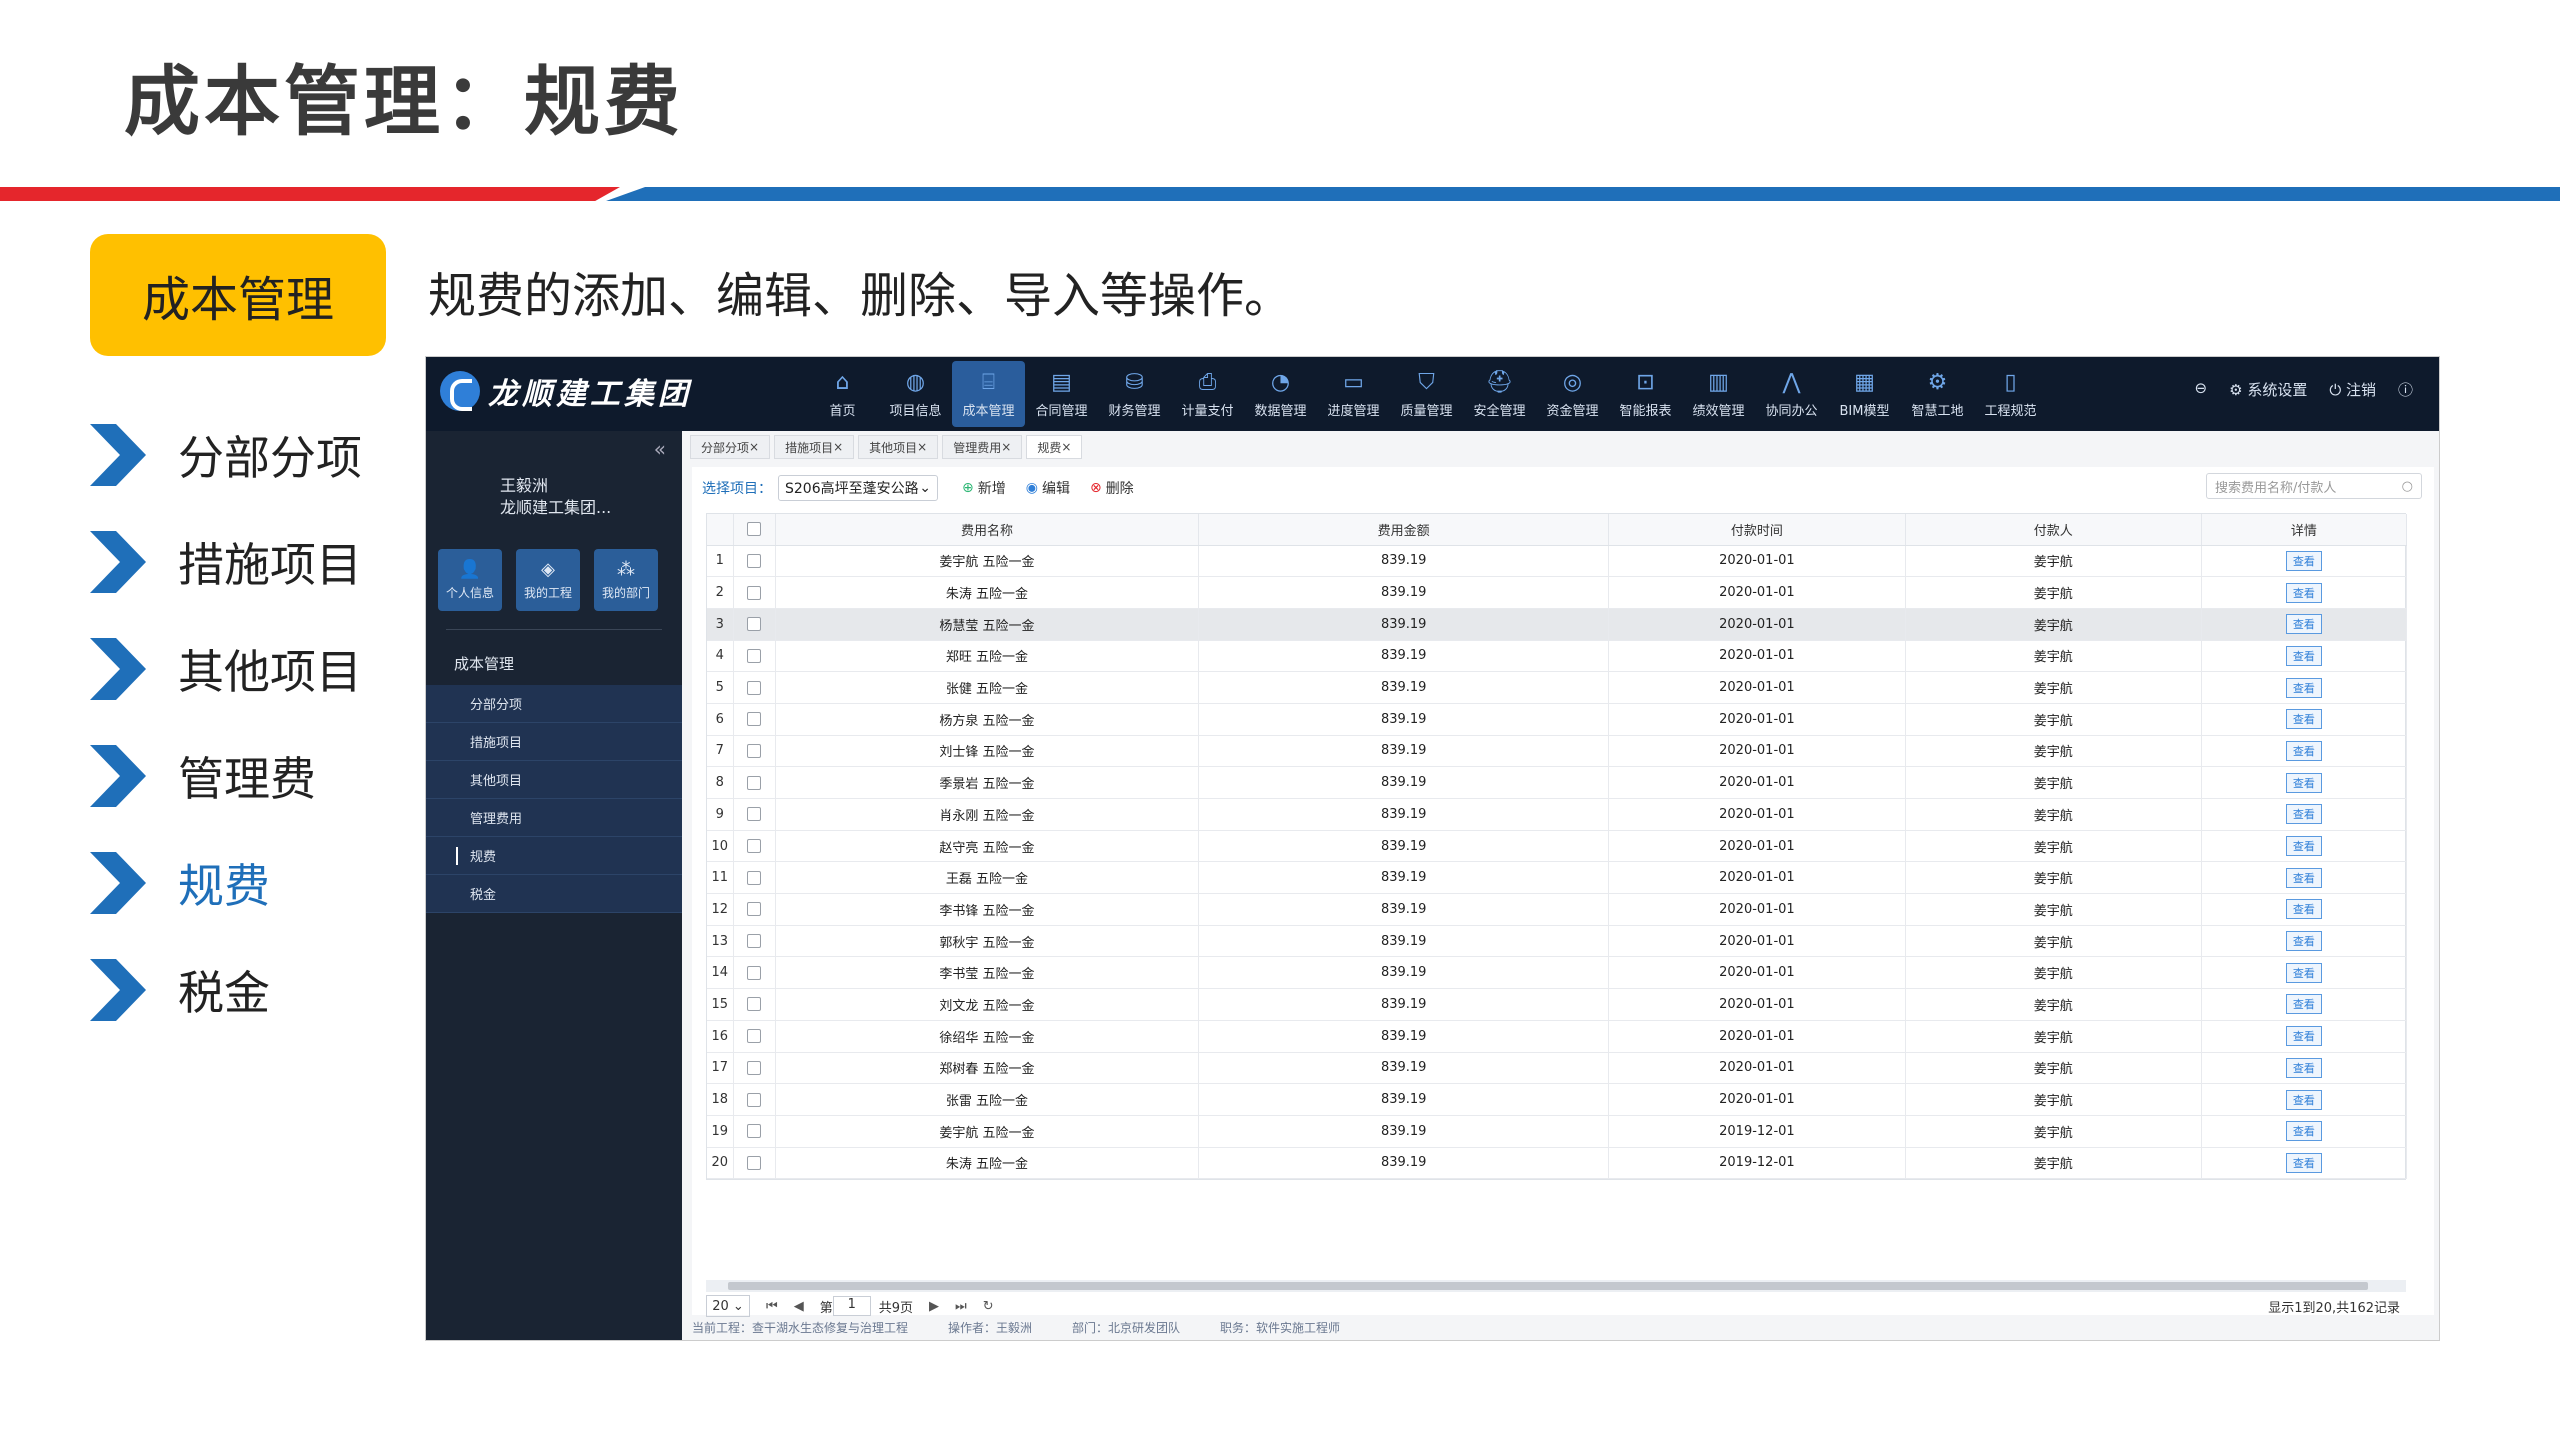  What do you see at coordinates (1557, 624) in the screenshot?
I see `table-row: 3 杨慧莹 五险一金 839.19 2020-01-01 姜宇航 查看` at bounding box center [1557, 624].